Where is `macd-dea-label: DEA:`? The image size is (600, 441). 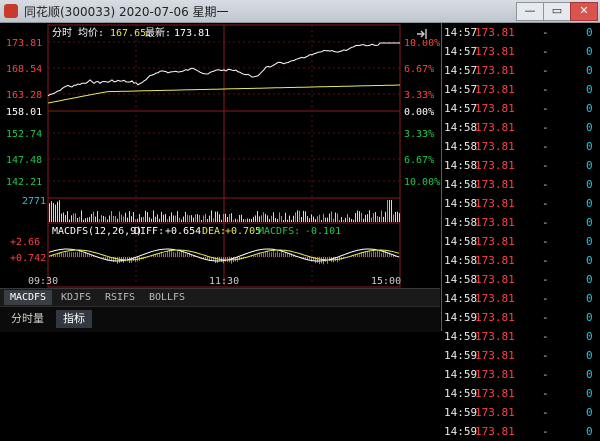 macd-dea-label: DEA: is located at coordinates (214, 231).